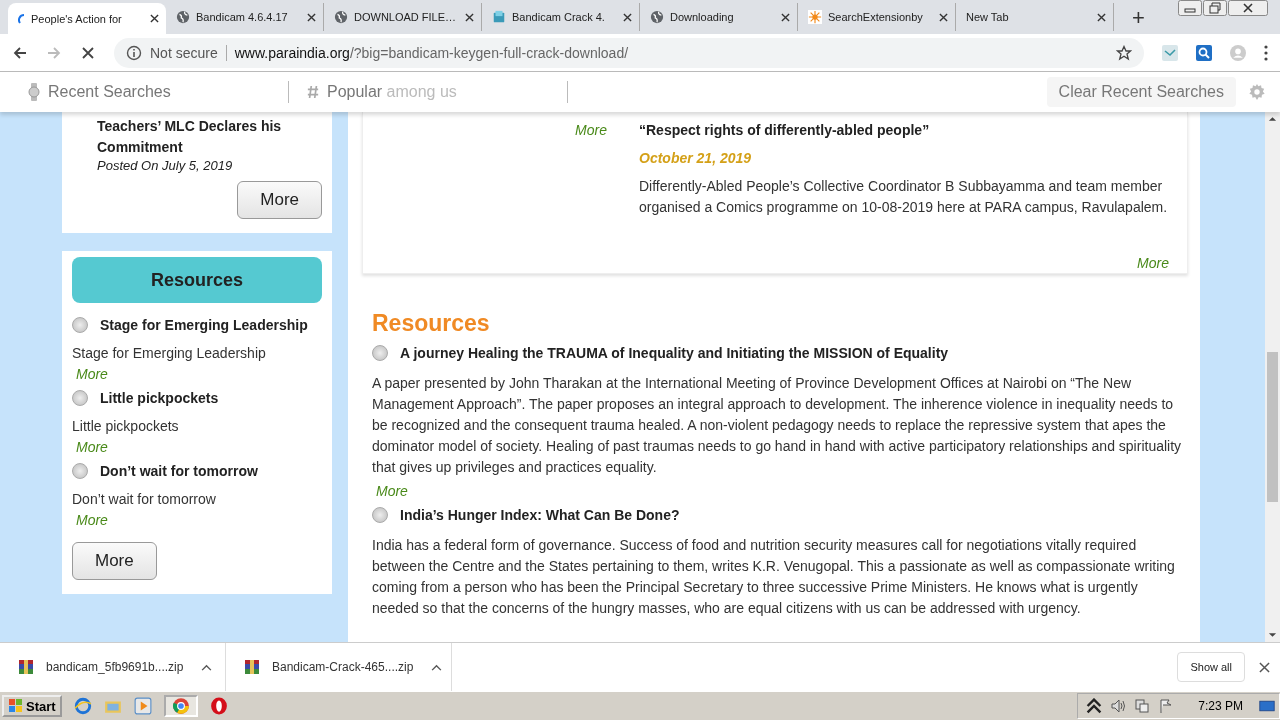  What do you see at coordinates (815, 17) in the screenshot?
I see `sun-icon` at bounding box center [815, 17].